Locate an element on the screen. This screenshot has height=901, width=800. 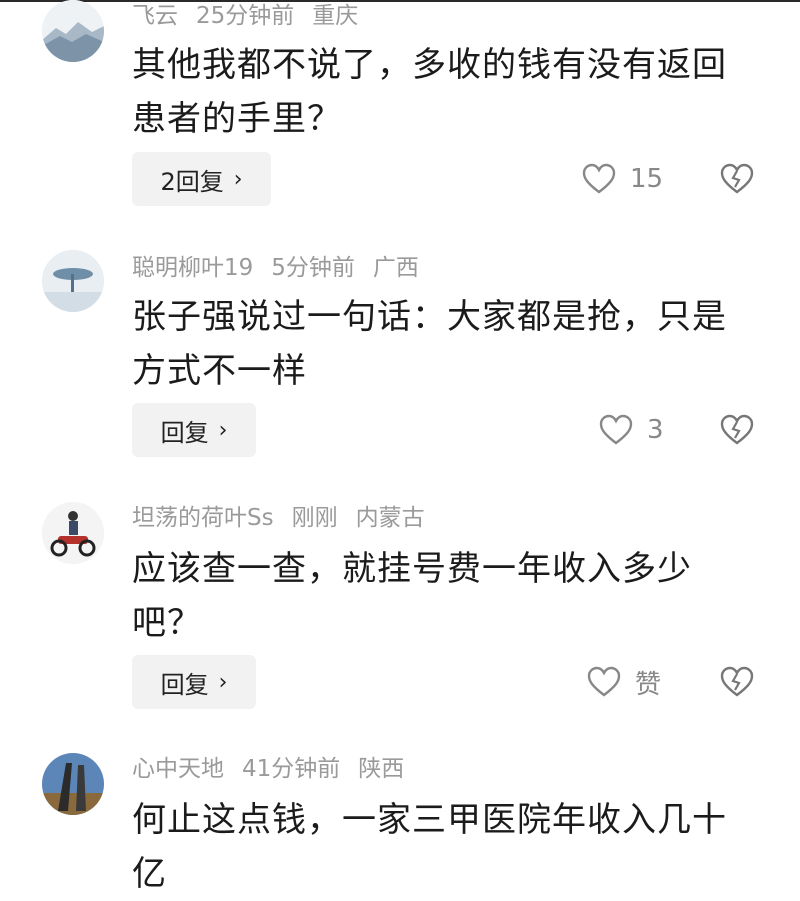
location: 内蒙古 is located at coordinates (390, 518).